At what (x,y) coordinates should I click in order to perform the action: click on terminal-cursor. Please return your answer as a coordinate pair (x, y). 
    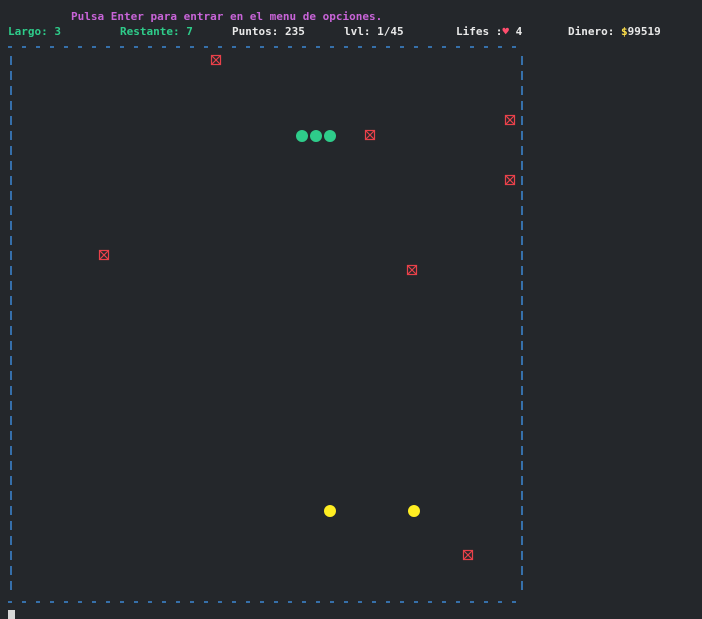
    Looking at the image, I should click on (11, 614).